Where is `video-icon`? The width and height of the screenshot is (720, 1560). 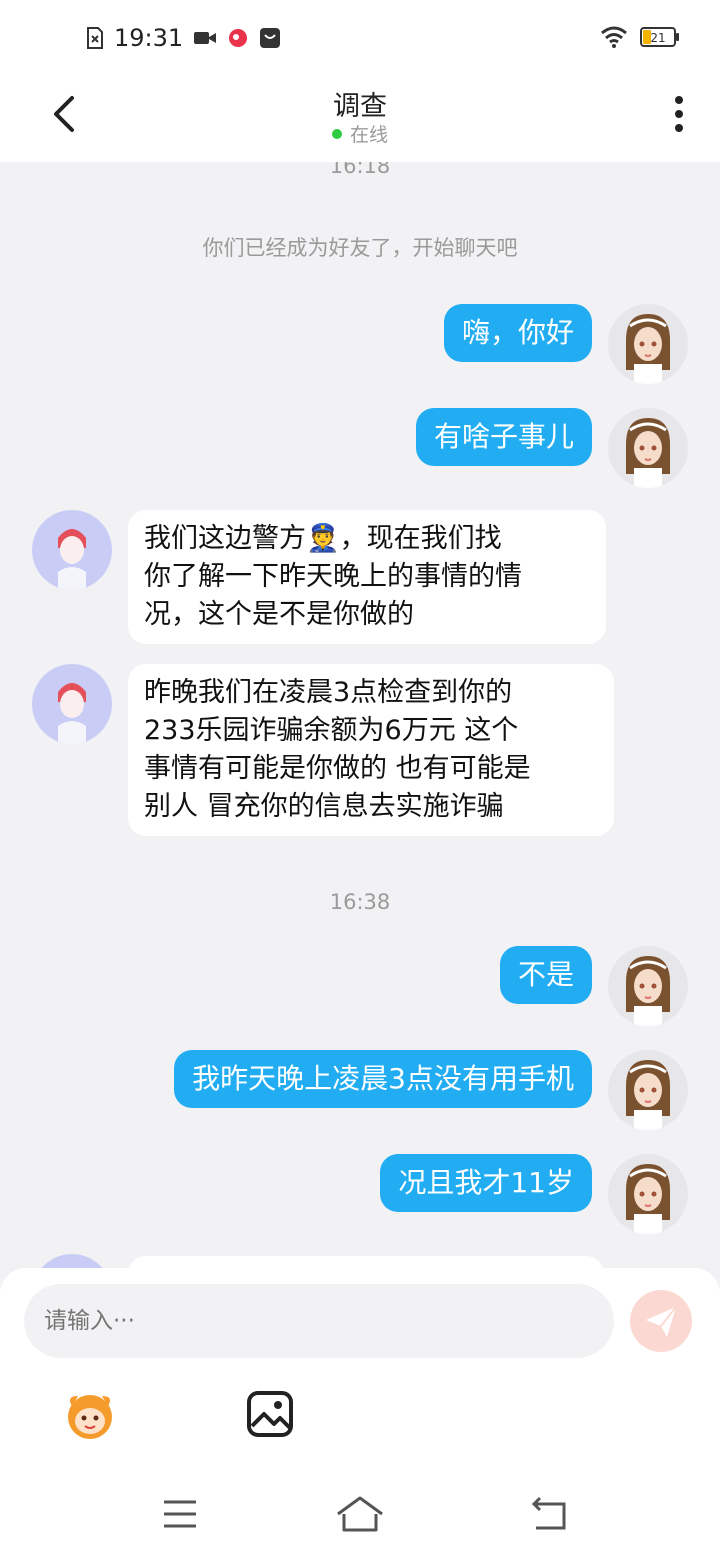 video-icon is located at coordinates (205, 38).